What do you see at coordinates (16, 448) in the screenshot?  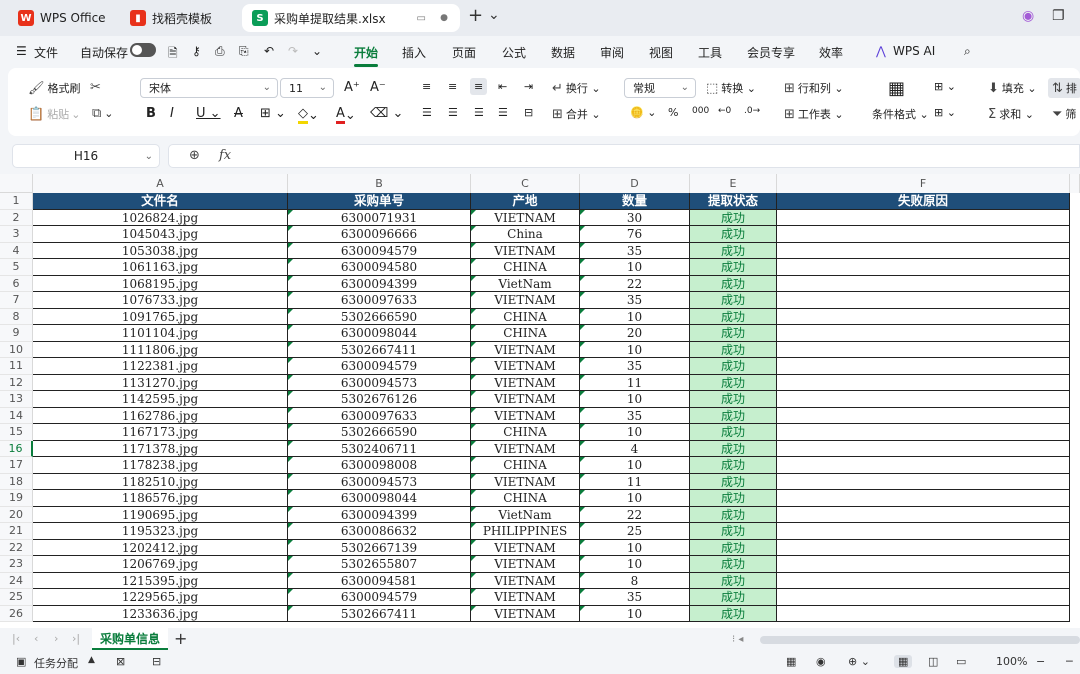 I see `row-header: 16` at bounding box center [16, 448].